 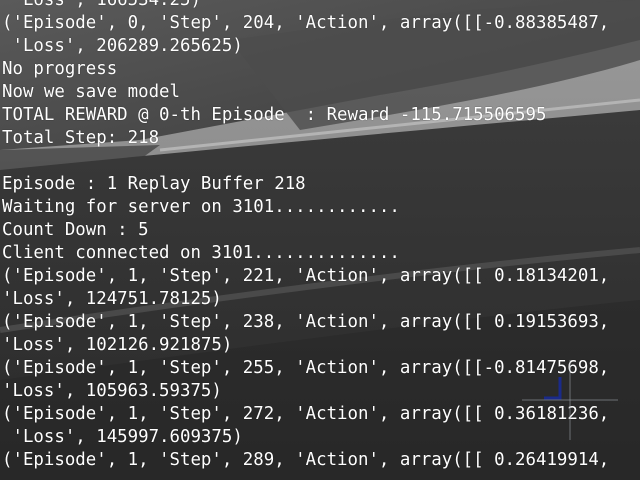 I want to click on terminal-line: 'Loss', 124751.78125), so click(x=112, y=299).